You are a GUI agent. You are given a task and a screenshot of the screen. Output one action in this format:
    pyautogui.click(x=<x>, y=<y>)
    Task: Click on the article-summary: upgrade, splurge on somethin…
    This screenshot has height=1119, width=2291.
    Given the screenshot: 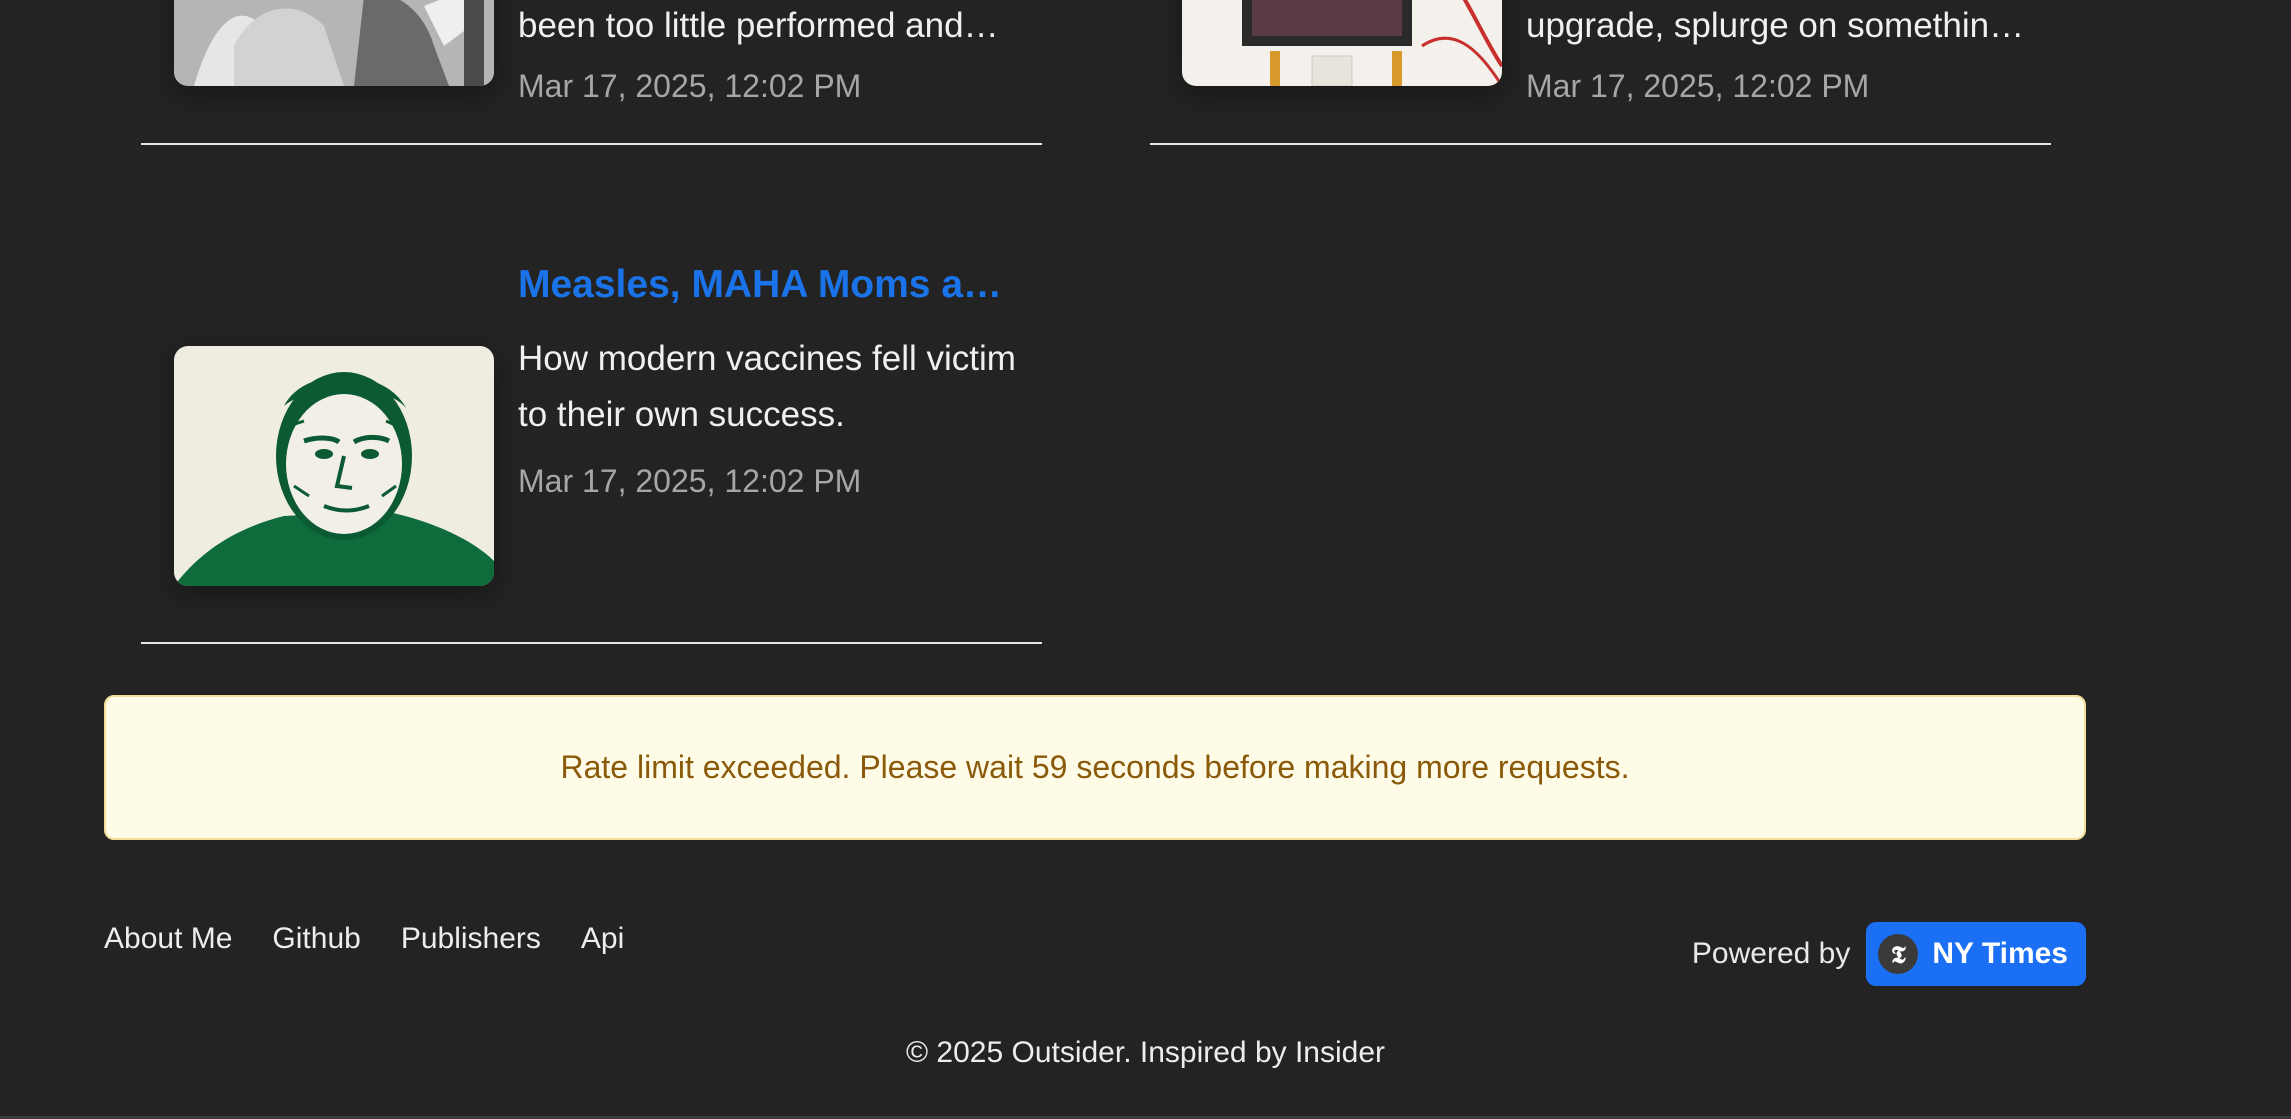 What is the action you would take?
    pyautogui.click(x=1775, y=25)
    